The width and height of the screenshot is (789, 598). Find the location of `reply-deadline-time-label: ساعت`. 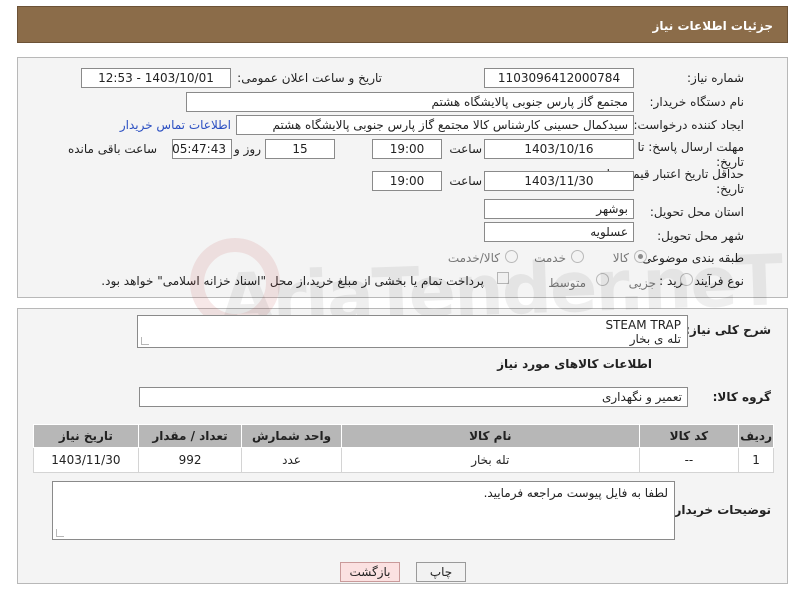

reply-deadline-time-label: ساعت is located at coordinates (465, 149).